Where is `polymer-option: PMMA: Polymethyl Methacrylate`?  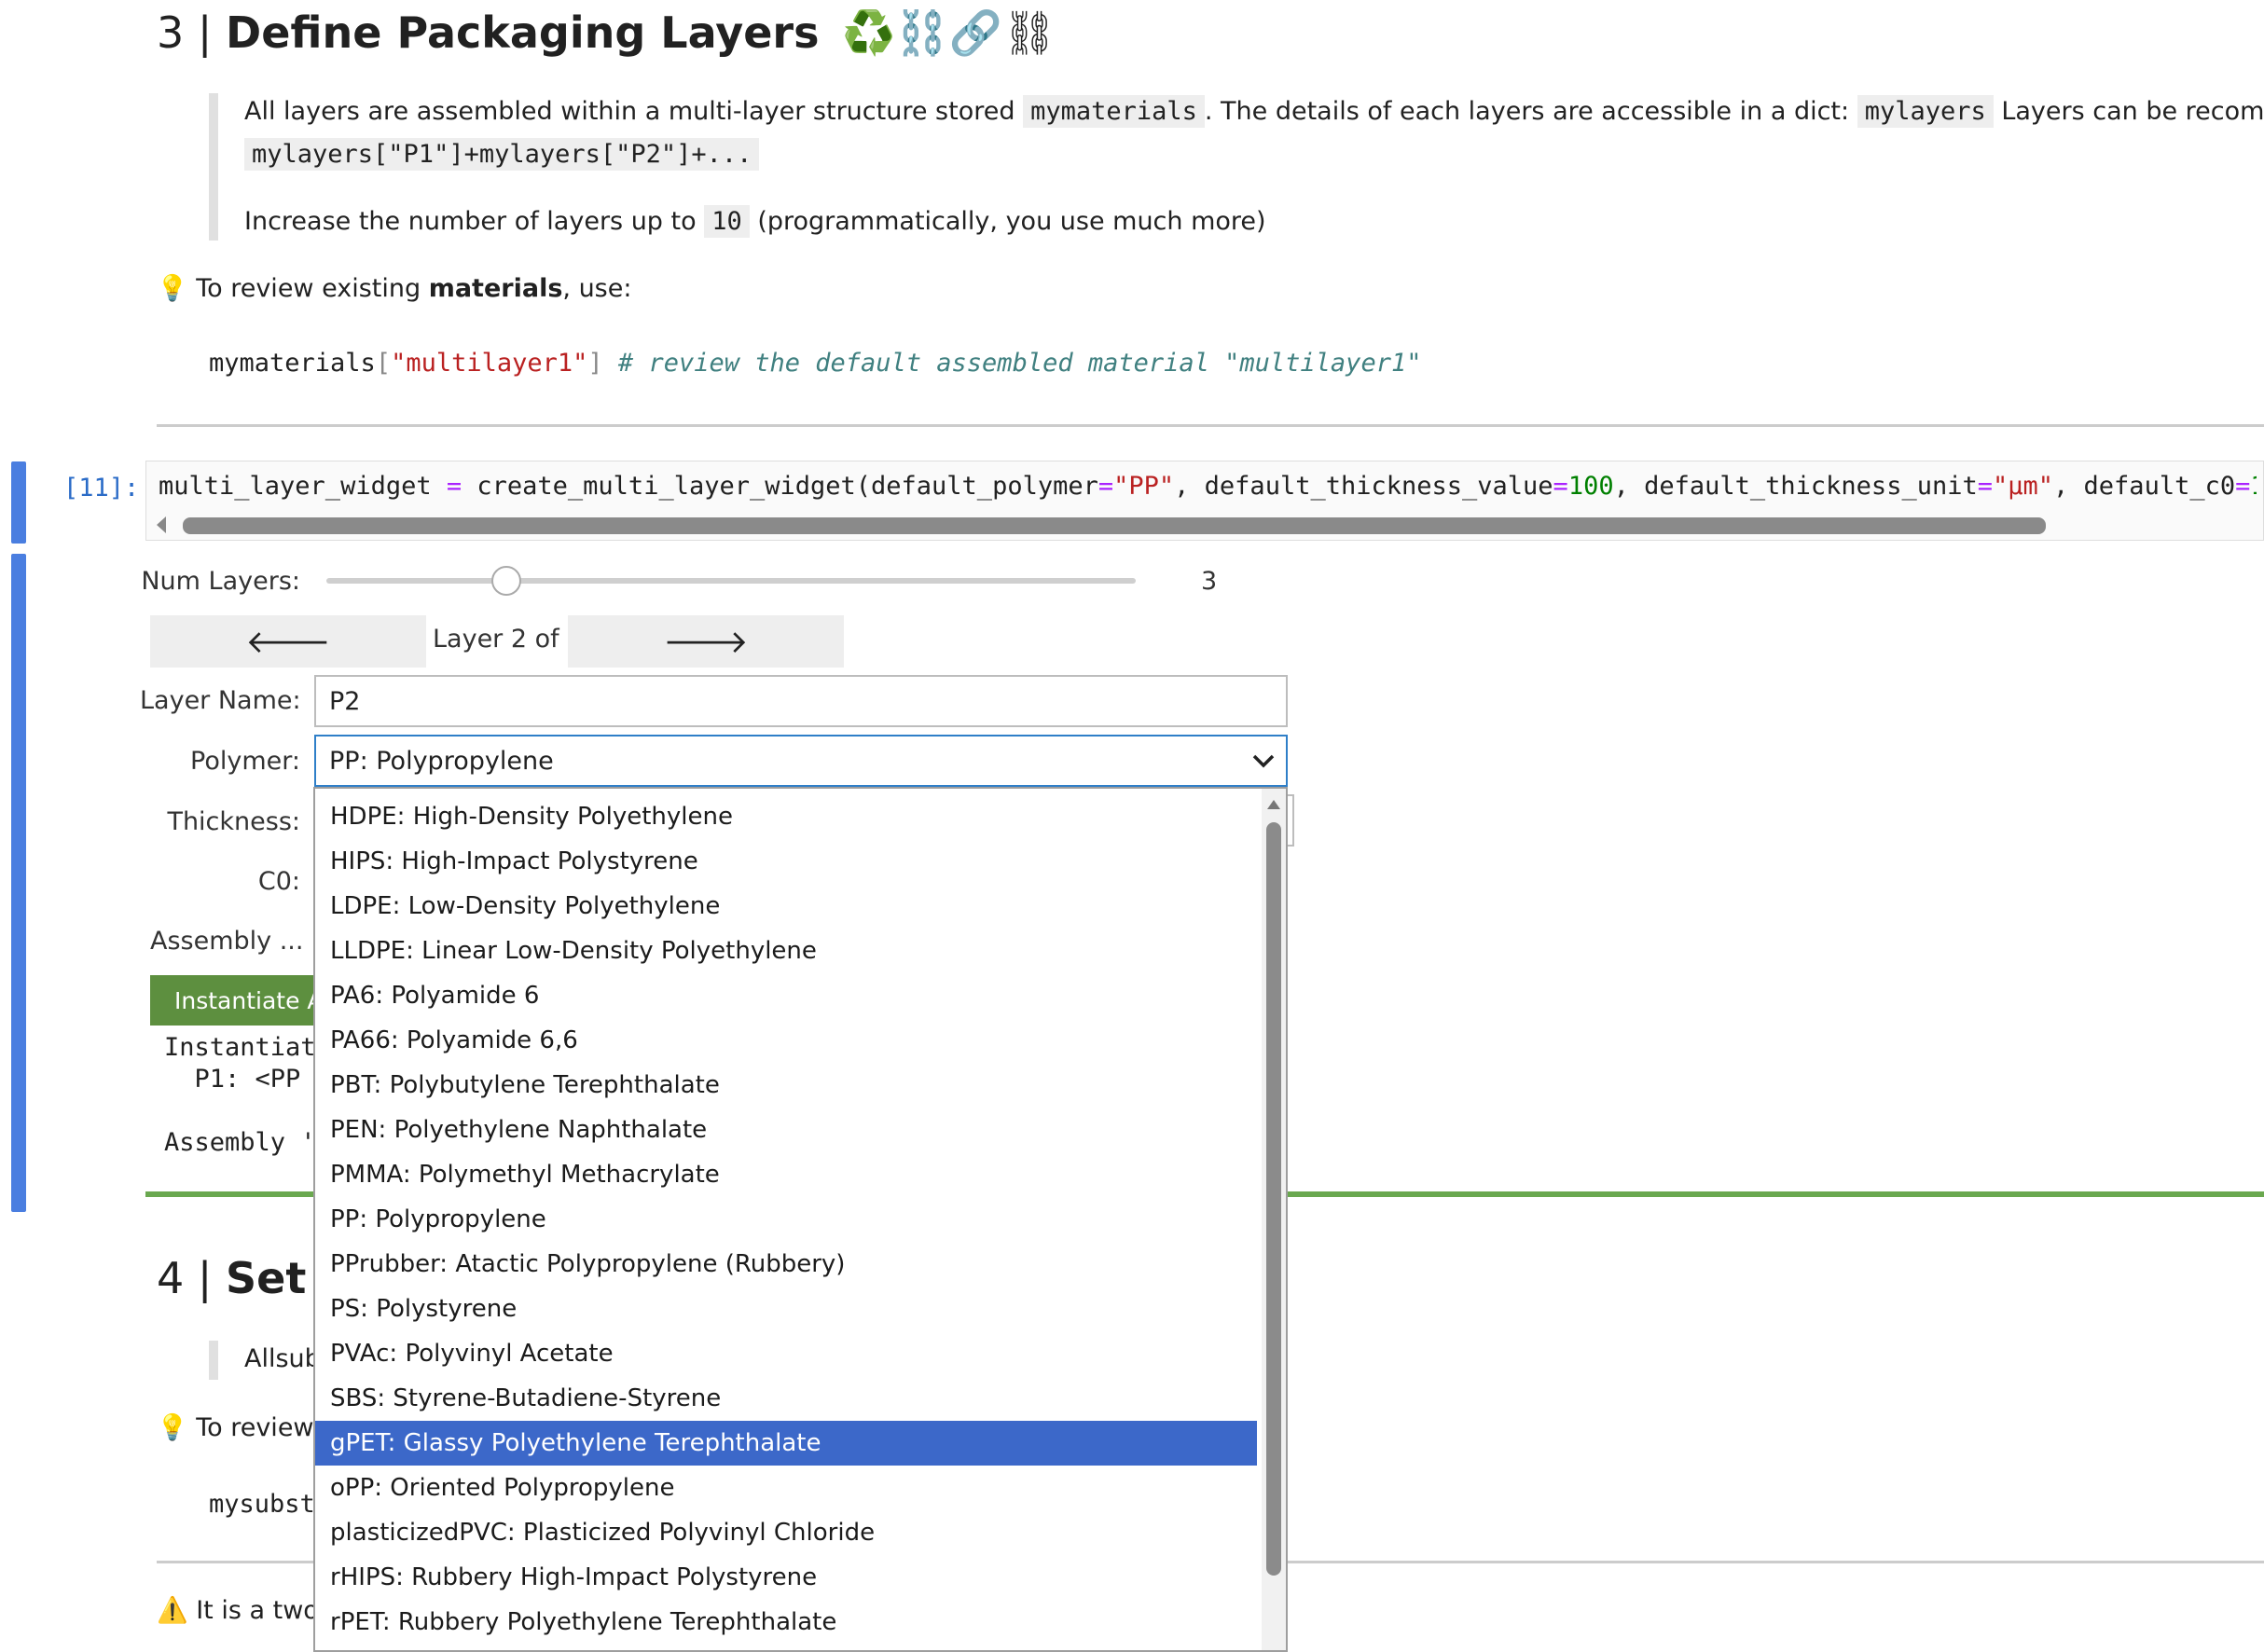 polymer-option: PMMA: Polymethyl Methacrylate is located at coordinates (786, 1174).